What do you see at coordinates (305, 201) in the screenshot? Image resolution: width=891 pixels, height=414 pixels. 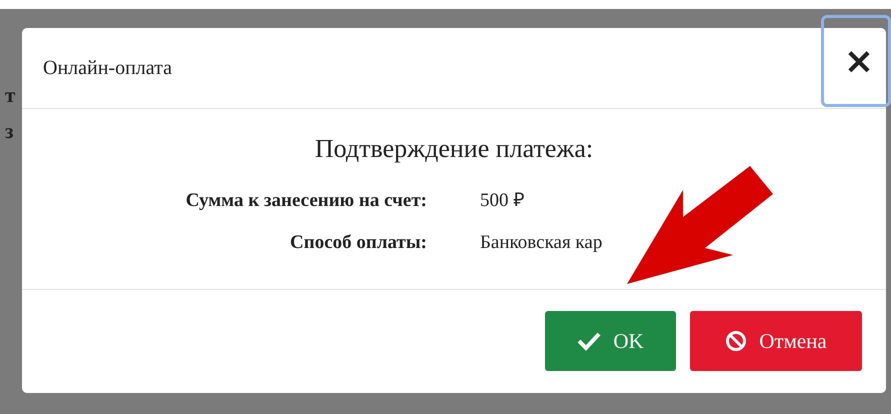 I see `field-label: Сумма к занесению на счет:` at bounding box center [305, 201].